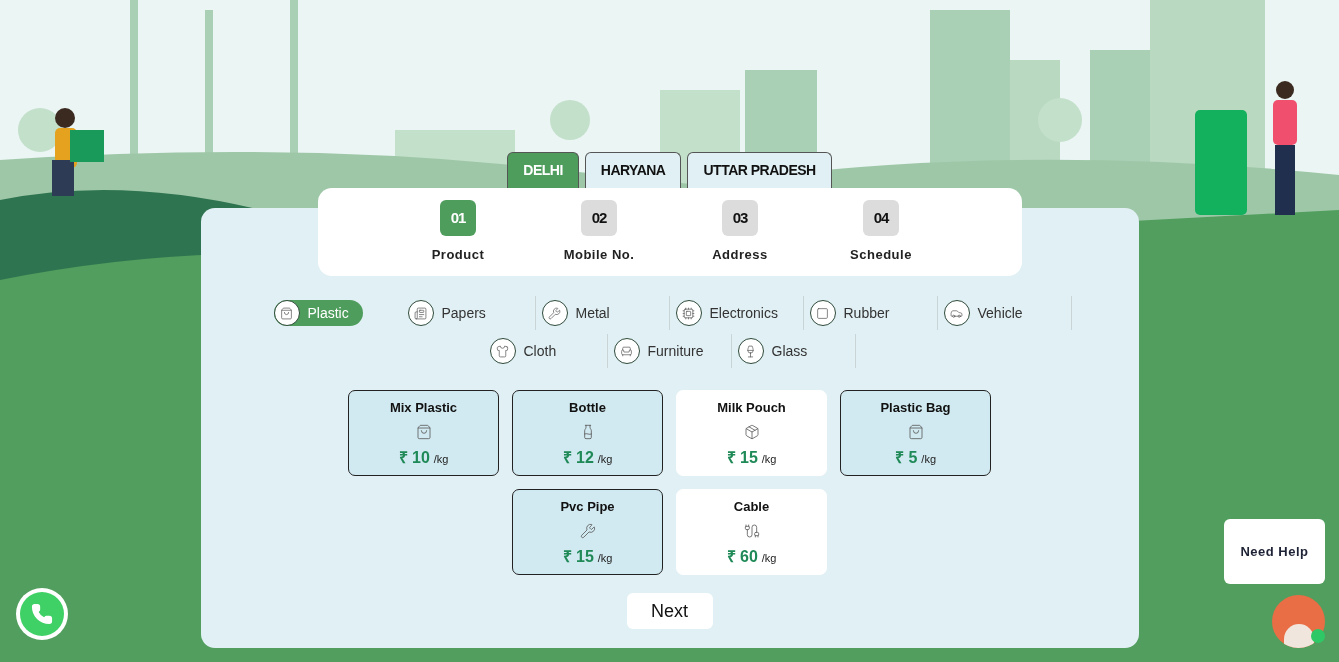  Describe the element at coordinates (587, 408) in the screenshot. I see `product-name: Bottle` at that location.